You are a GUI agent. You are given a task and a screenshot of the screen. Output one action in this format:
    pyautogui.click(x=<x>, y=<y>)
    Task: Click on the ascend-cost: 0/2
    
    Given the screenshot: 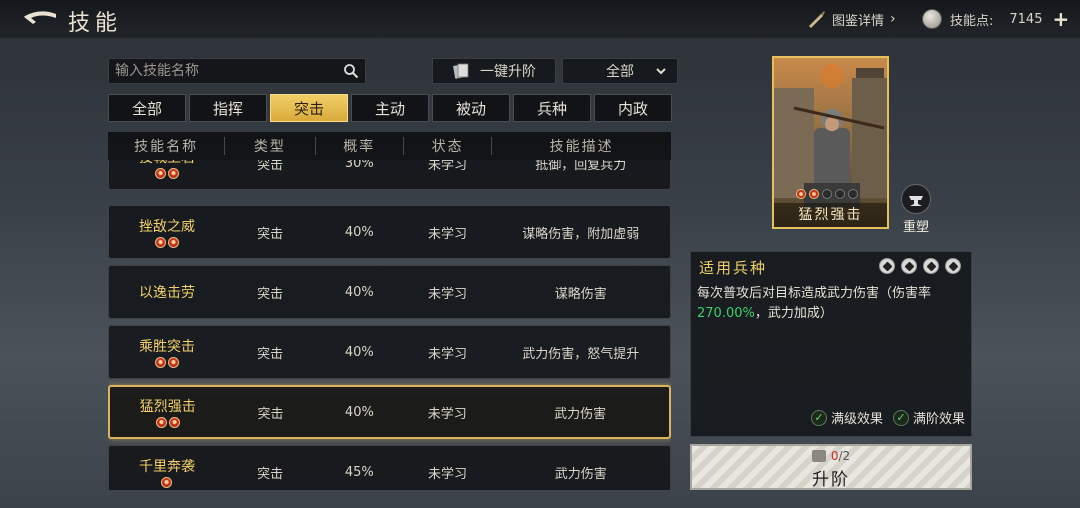 What is the action you would take?
    pyautogui.click(x=831, y=456)
    